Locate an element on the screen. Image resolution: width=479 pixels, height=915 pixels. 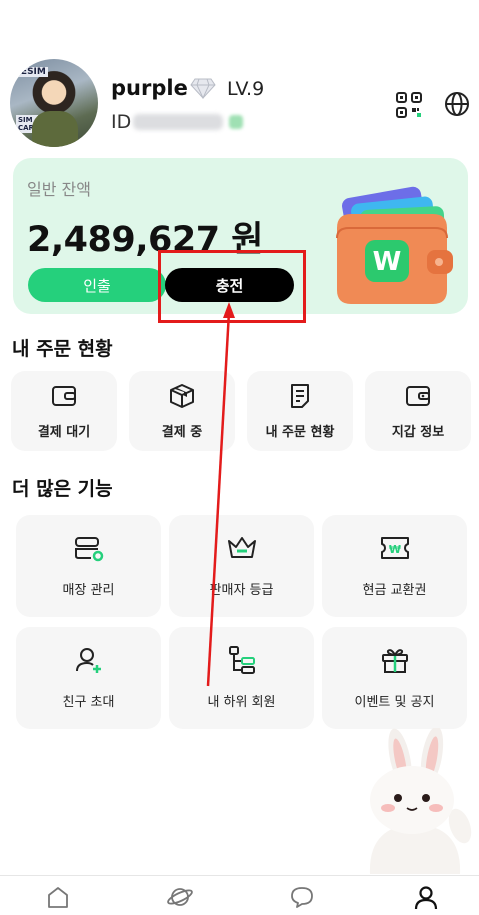
order-tile-label: 결제 중 is located at coordinates (182, 432).